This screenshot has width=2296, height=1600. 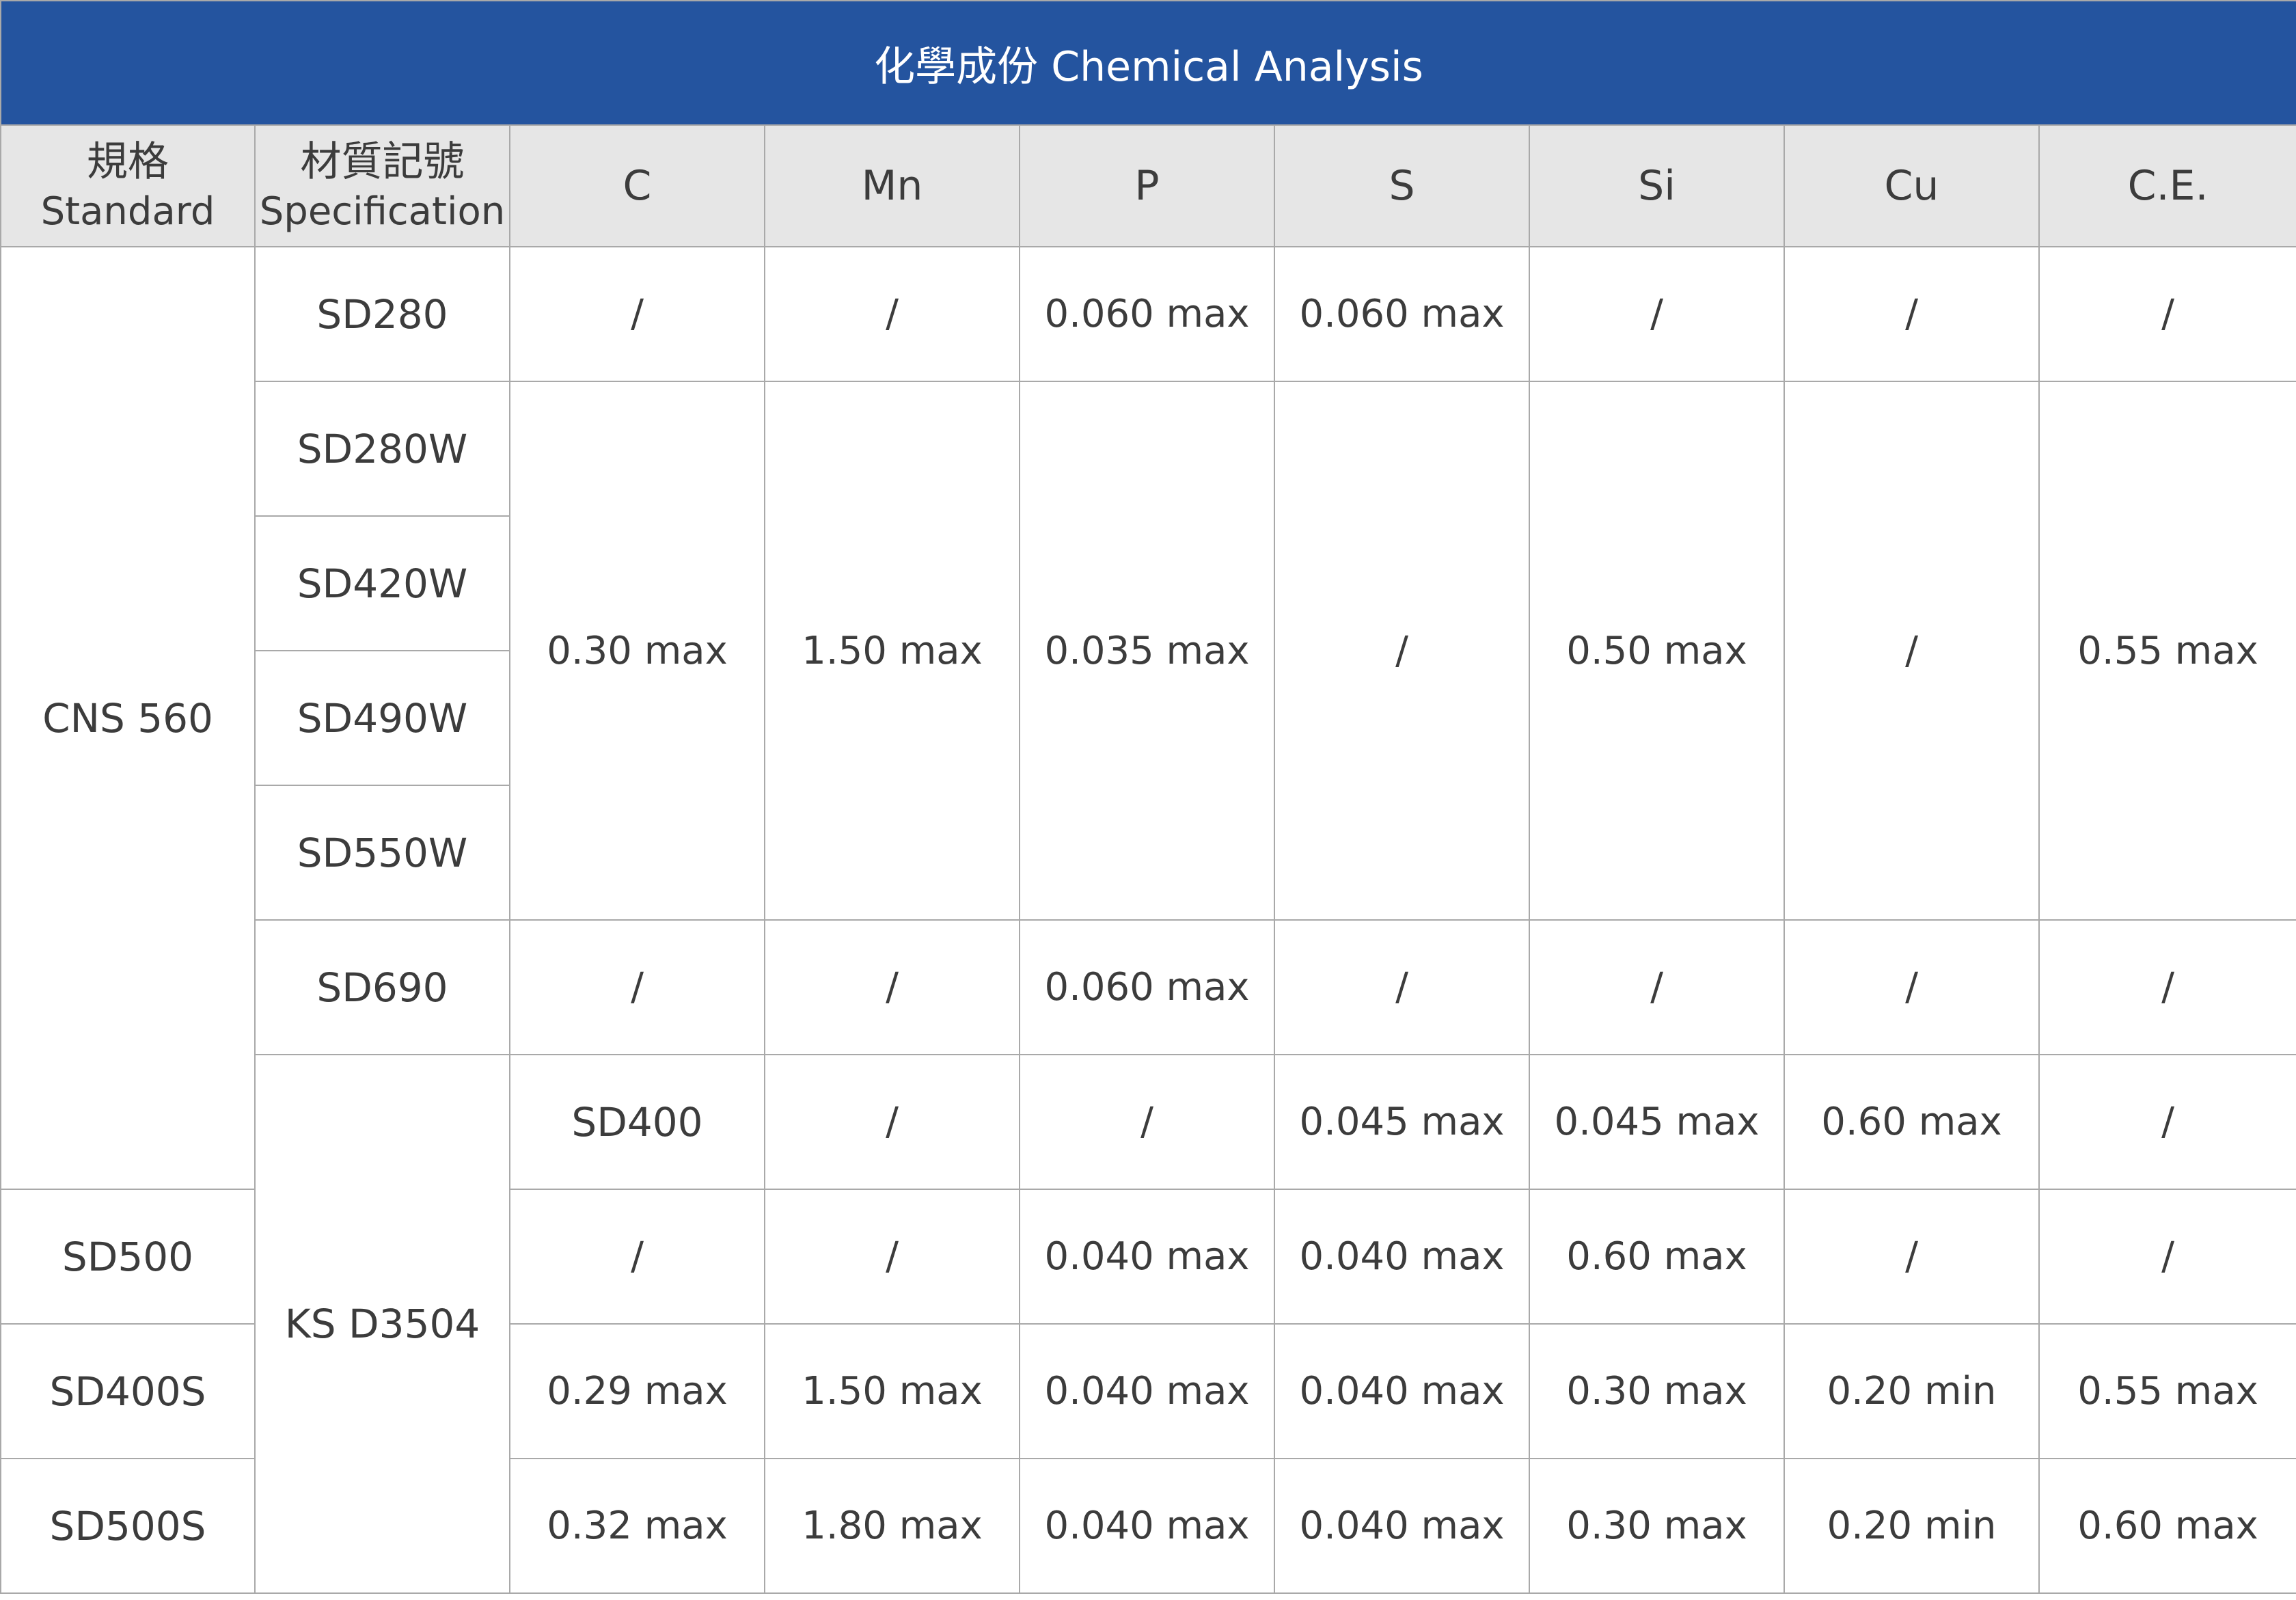 I want to click on header-specification: 材質記號 Specification, so click(x=382, y=186).